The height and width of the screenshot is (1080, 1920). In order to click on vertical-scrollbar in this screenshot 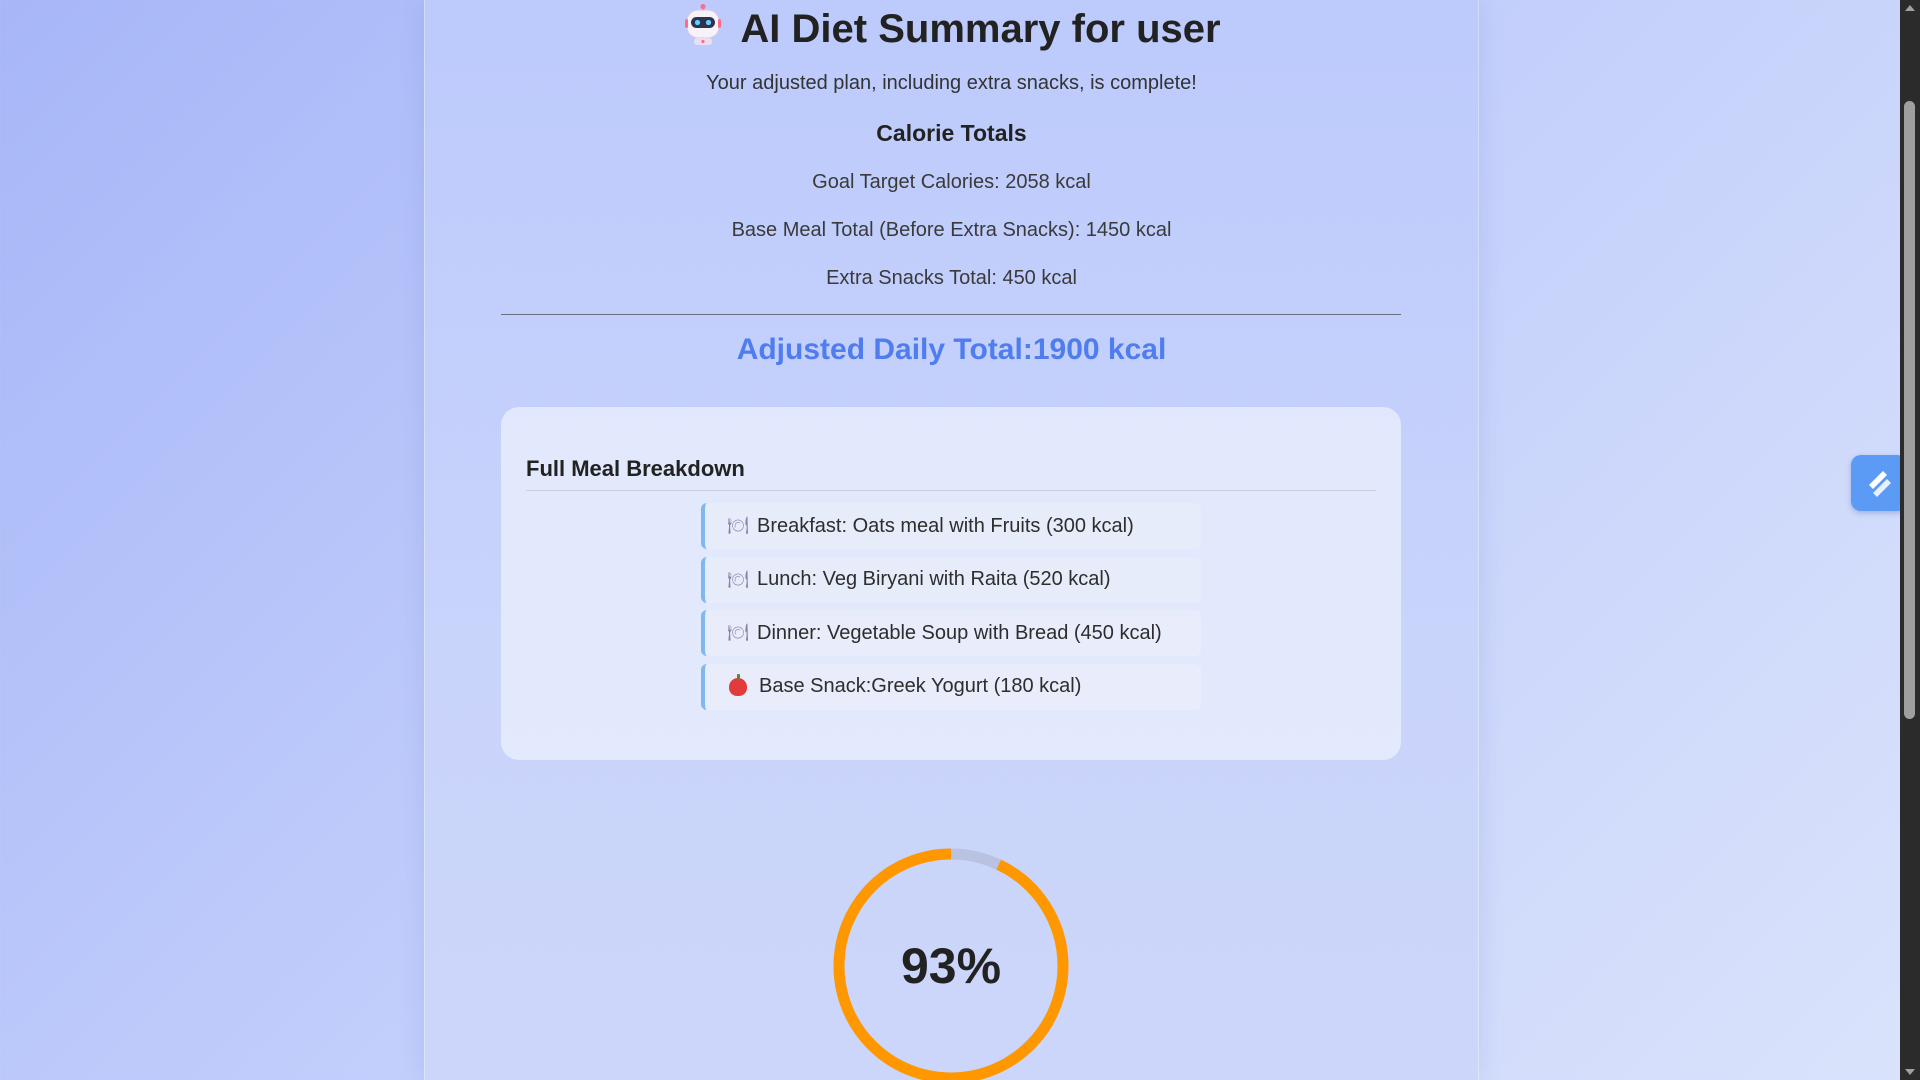, I will do `click(1910, 540)`.